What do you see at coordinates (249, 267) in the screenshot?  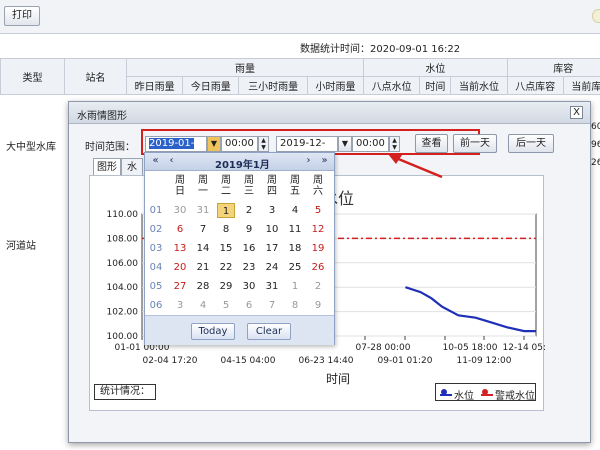 I see `calendar-day: 23` at bounding box center [249, 267].